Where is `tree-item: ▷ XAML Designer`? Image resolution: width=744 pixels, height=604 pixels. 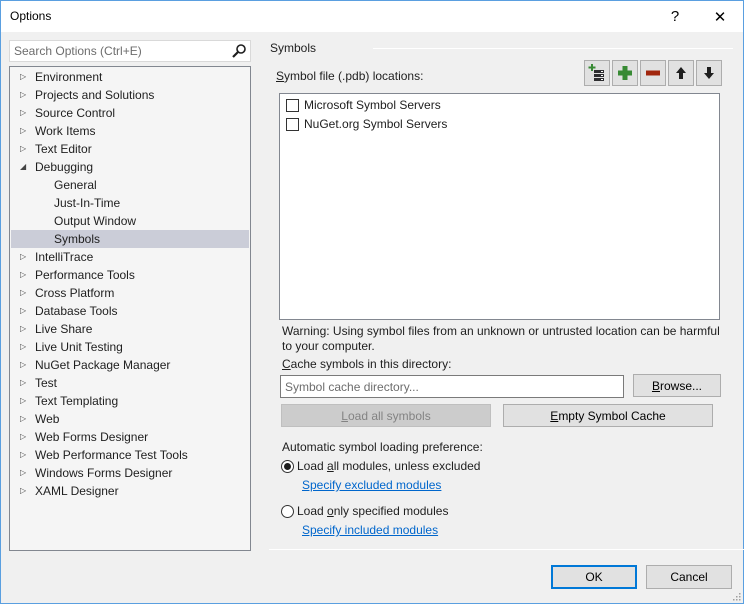 tree-item: ▷ XAML Designer is located at coordinates (130, 491).